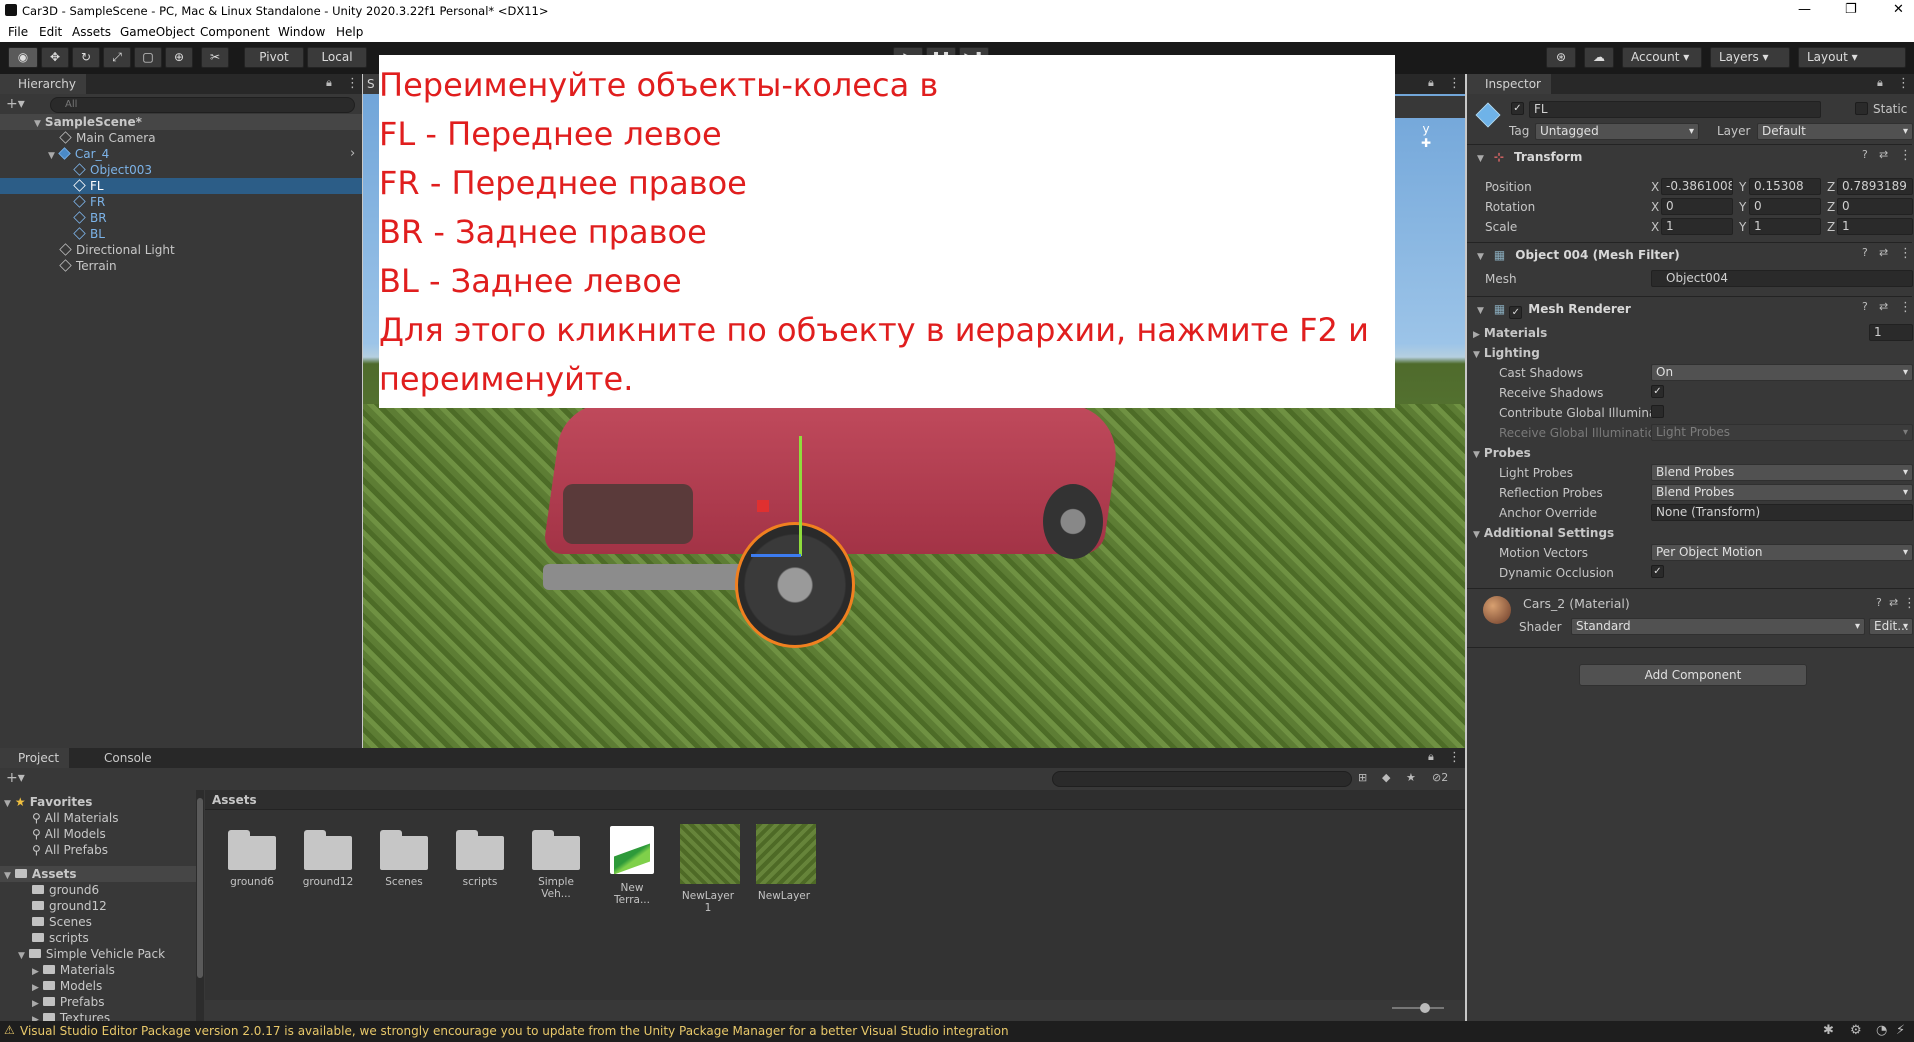 This screenshot has height=1042, width=1914. I want to click on position-y-field: 0.15308, so click(1785, 186).